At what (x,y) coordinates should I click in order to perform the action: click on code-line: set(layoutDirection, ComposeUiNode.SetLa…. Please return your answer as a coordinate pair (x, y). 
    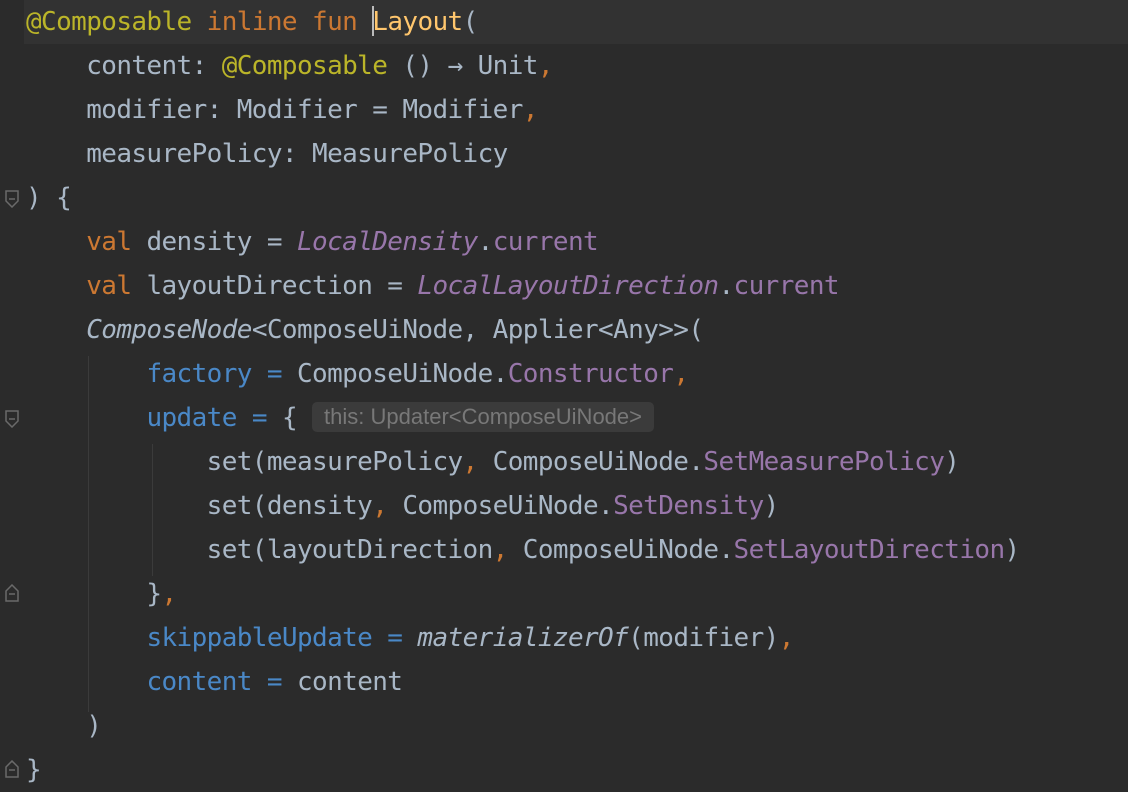
    Looking at the image, I should click on (523, 550).